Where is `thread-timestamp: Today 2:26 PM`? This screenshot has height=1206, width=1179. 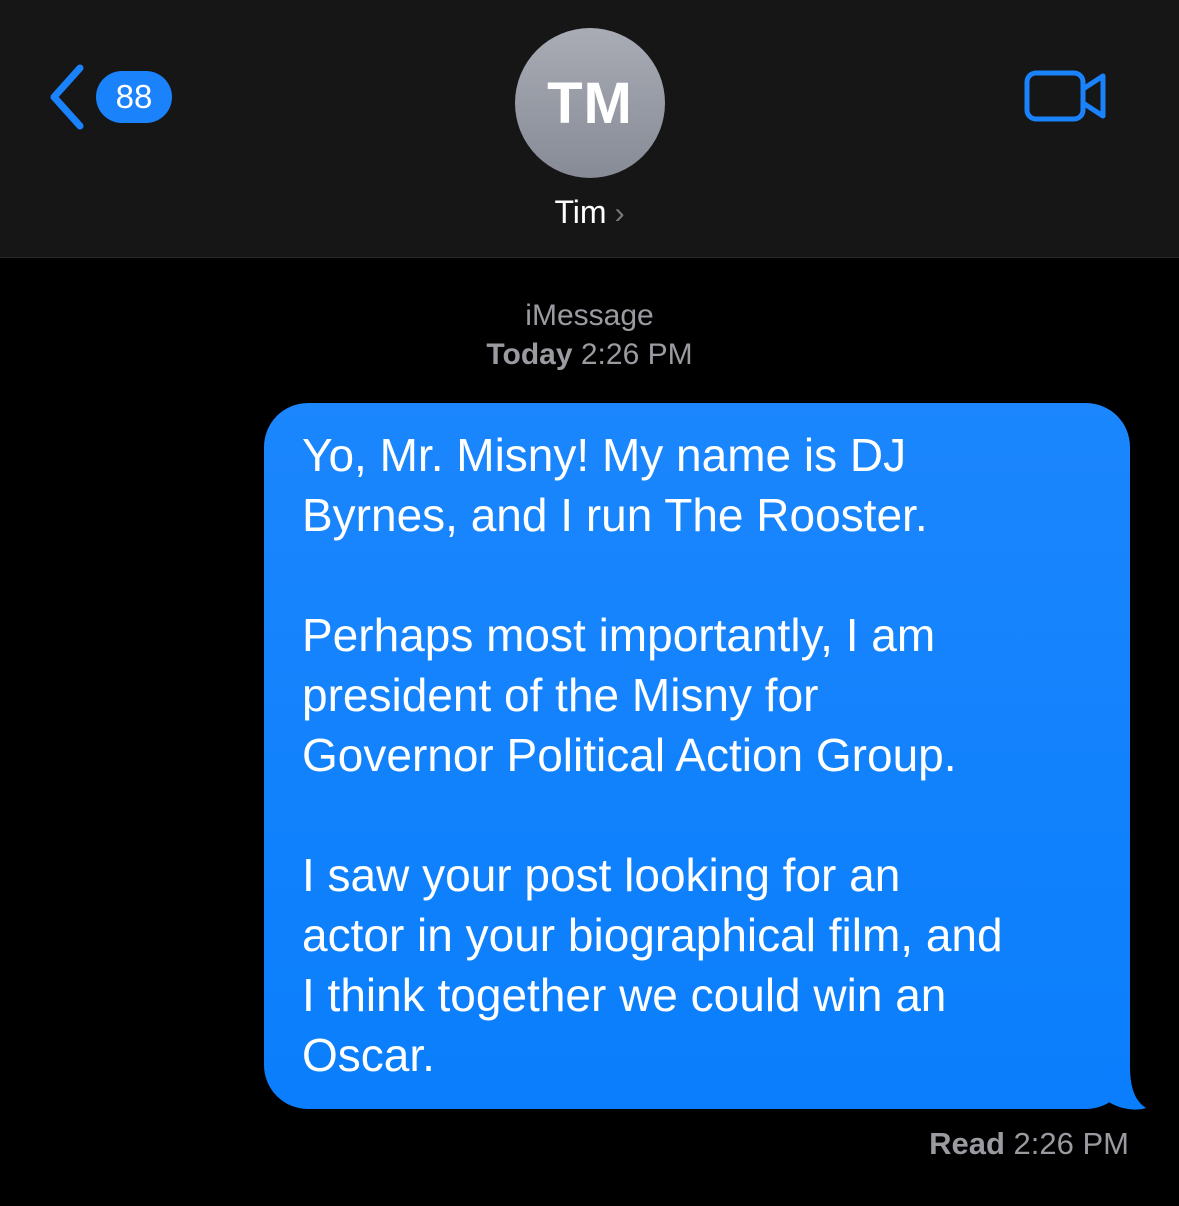
thread-timestamp: Today 2:26 PM is located at coordinates (589, 355).